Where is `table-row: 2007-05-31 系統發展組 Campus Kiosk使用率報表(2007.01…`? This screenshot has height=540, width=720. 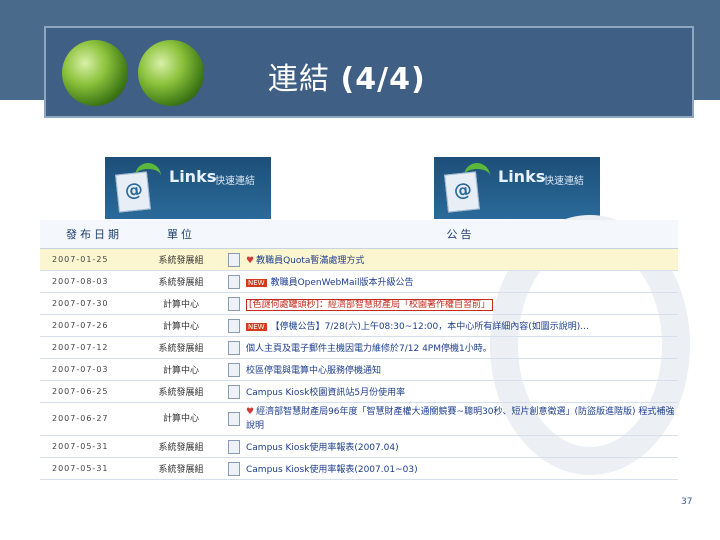
table-row: 2007-05-31 系統發展組 Campus Kiosk使用率報表(2007.01… is located at coordinates (359, 468).